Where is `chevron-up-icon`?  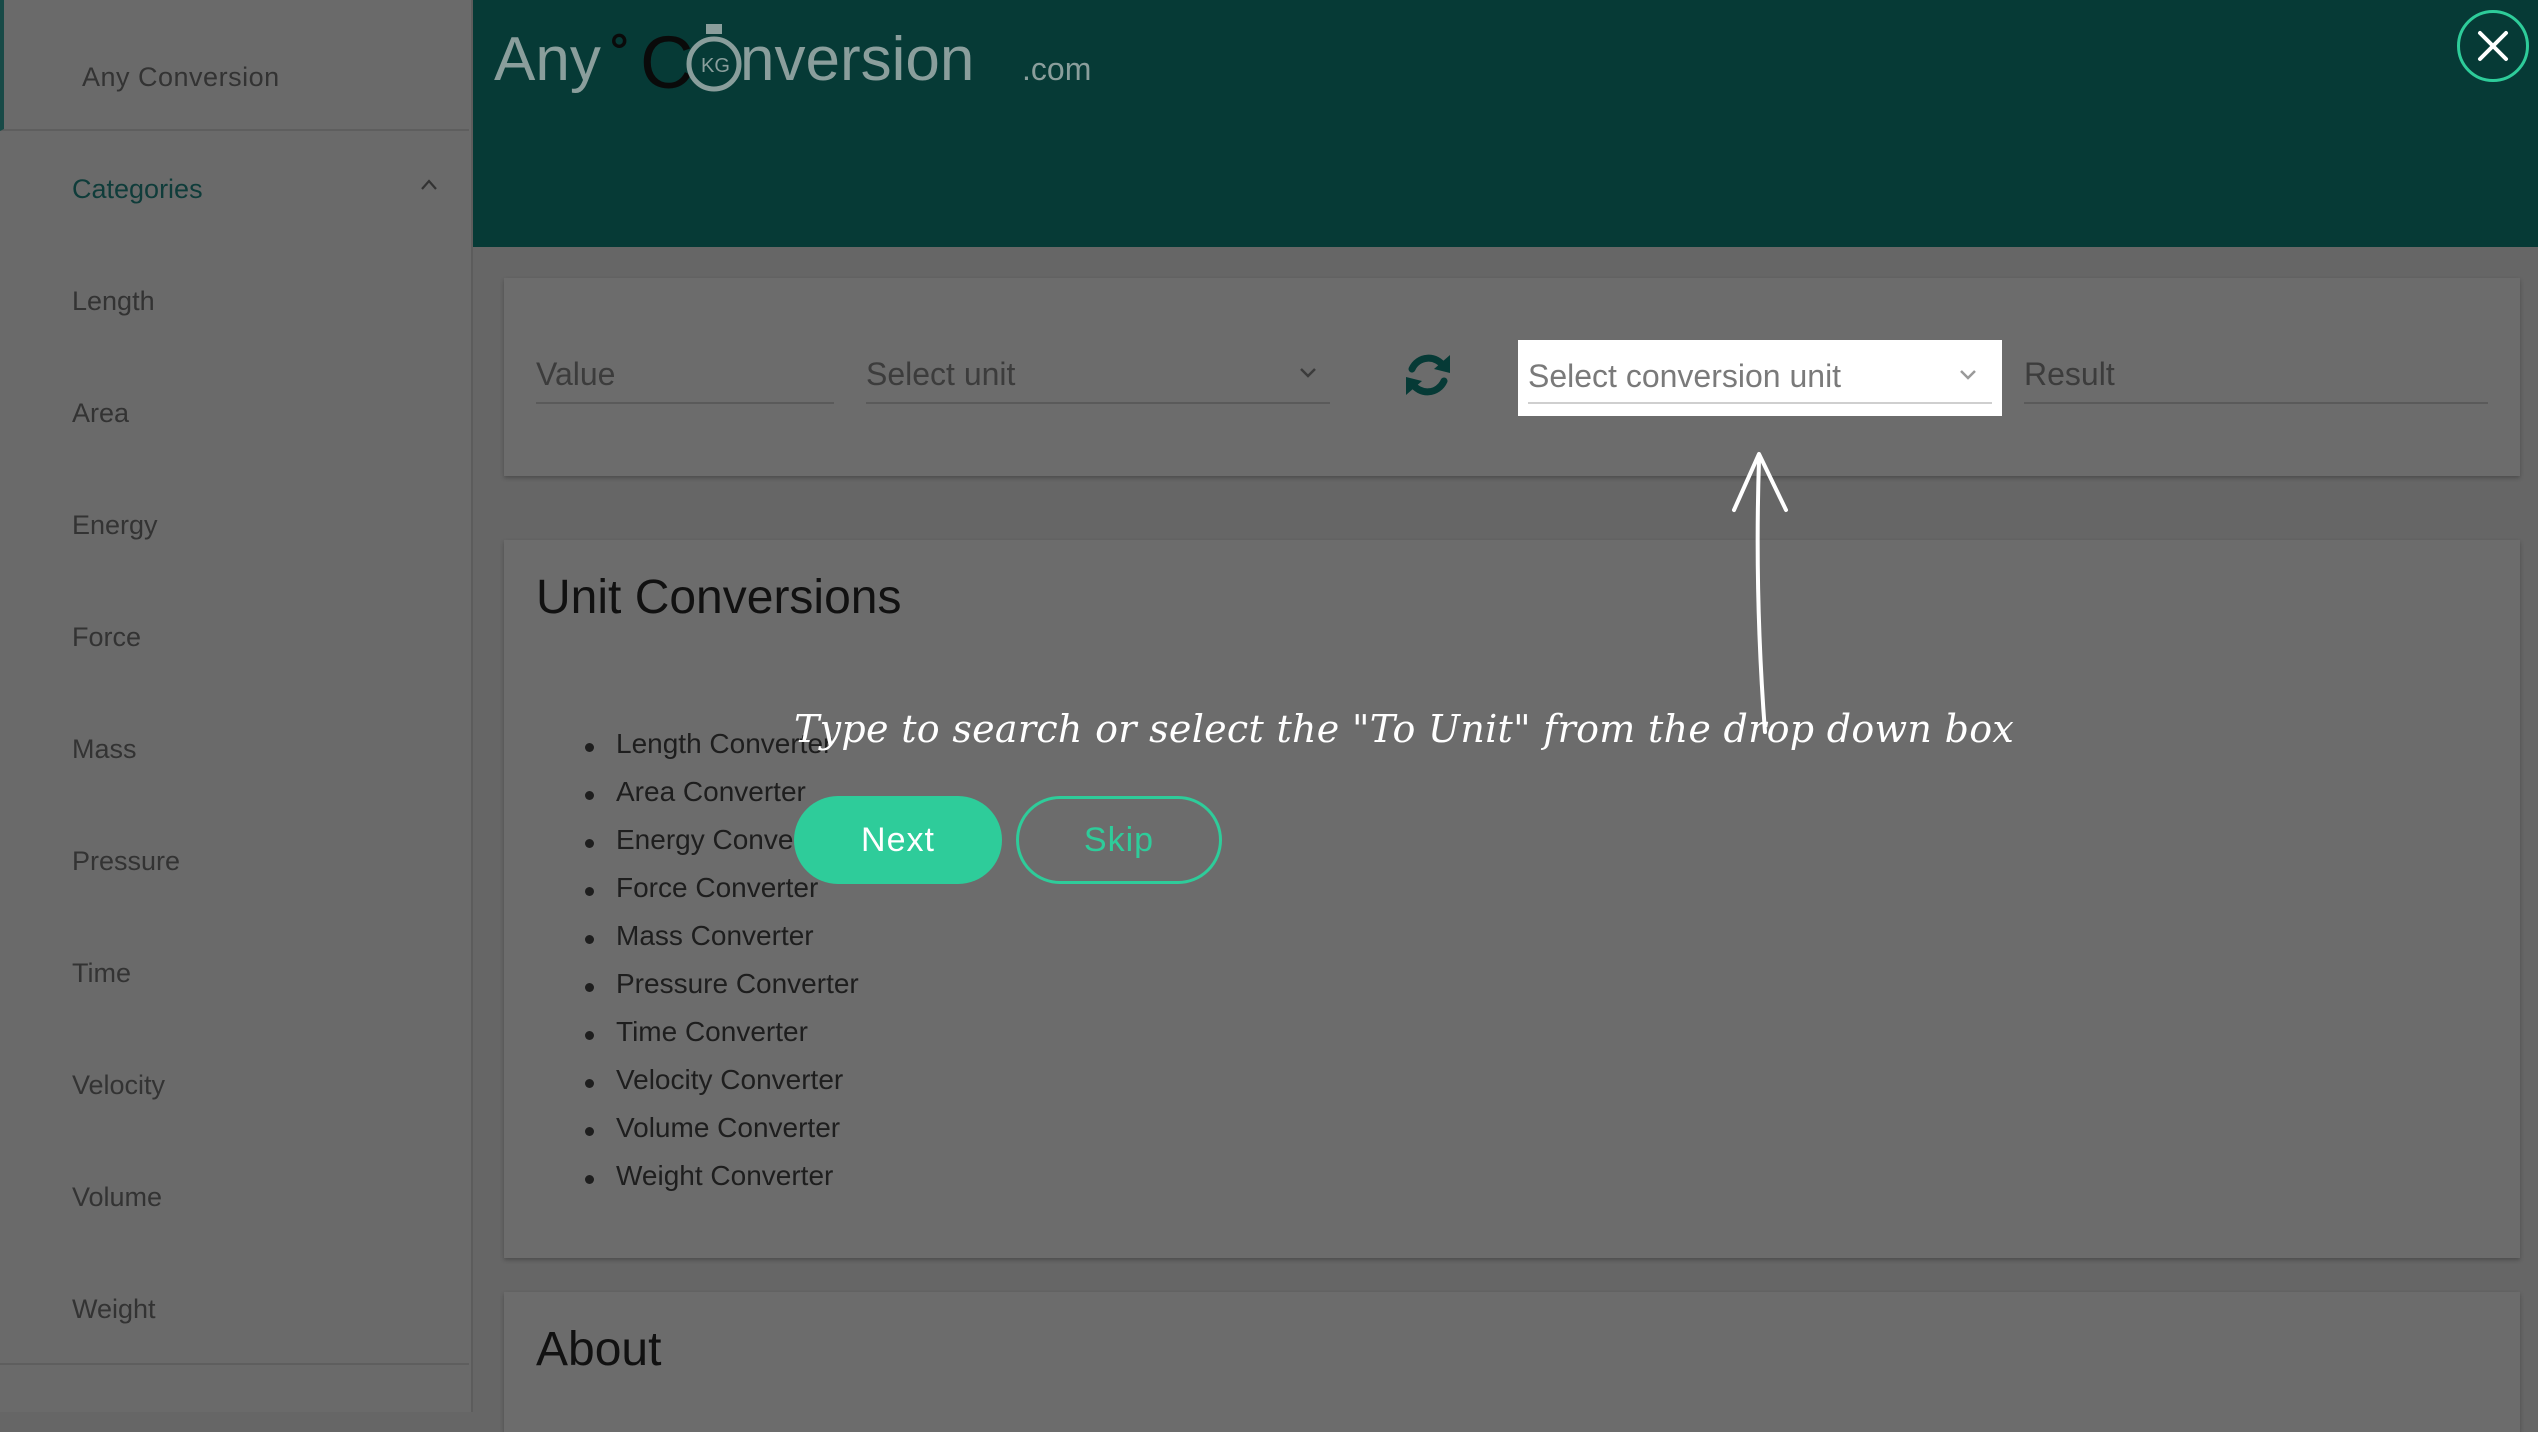 chevron-up-icon is located at coordinates (429, 185).